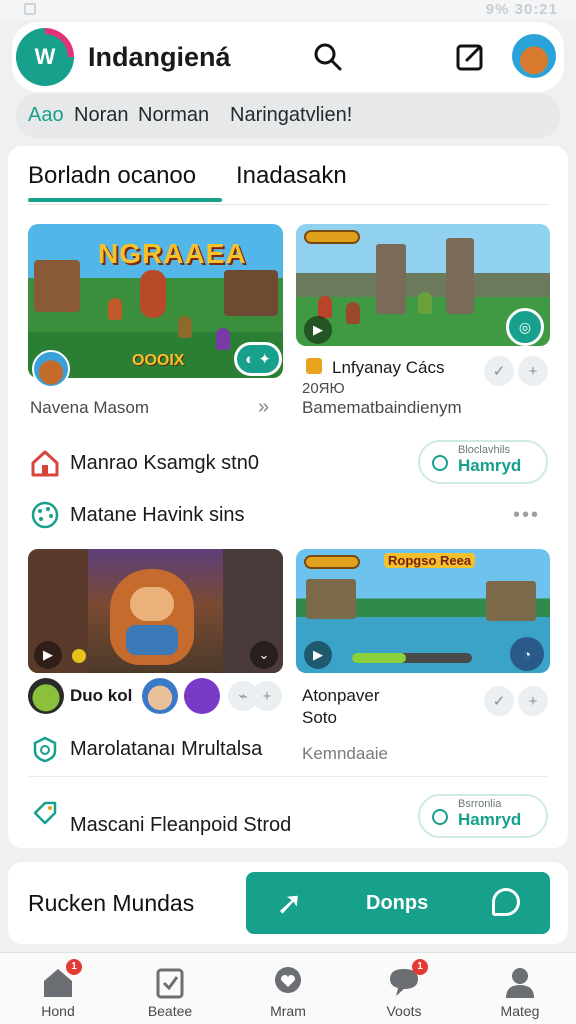 The image size is (576, 1024). I want to click on list-row-4: Mascani Fleanpoid Strod Bsrronlia Hamryd, so click(288, 814).